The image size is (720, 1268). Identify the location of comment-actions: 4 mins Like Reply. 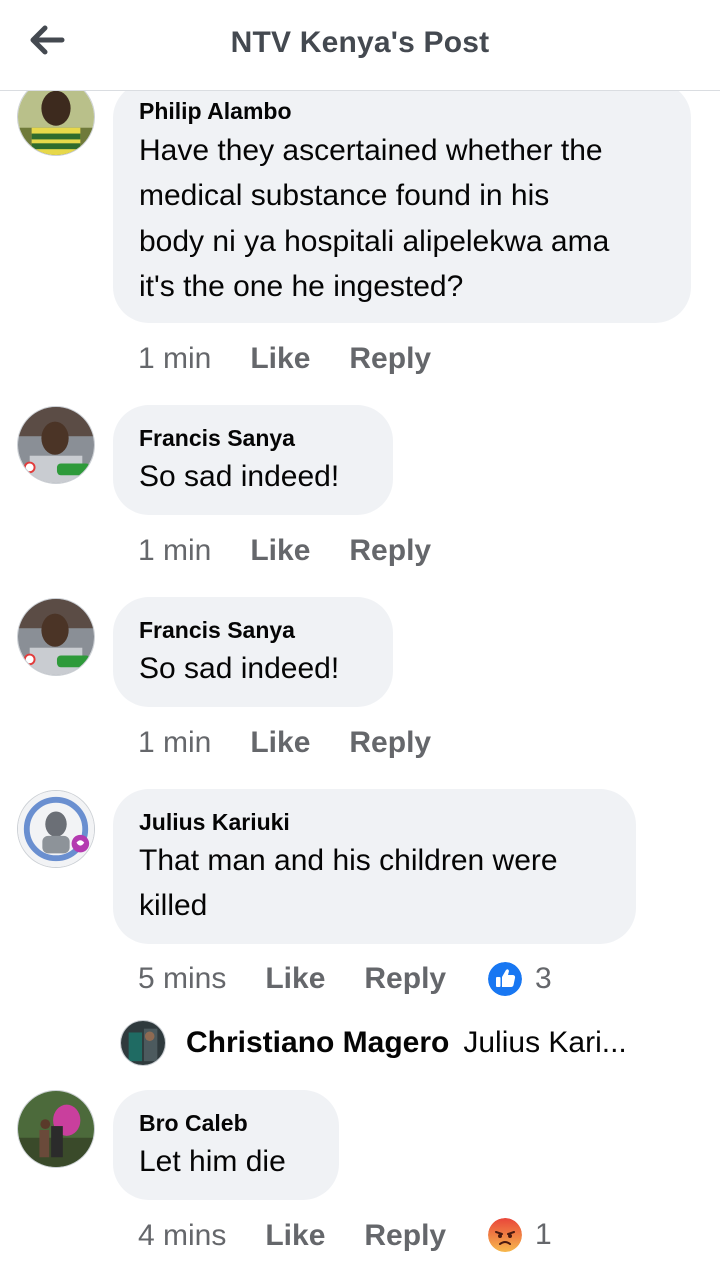
(292, 1236).